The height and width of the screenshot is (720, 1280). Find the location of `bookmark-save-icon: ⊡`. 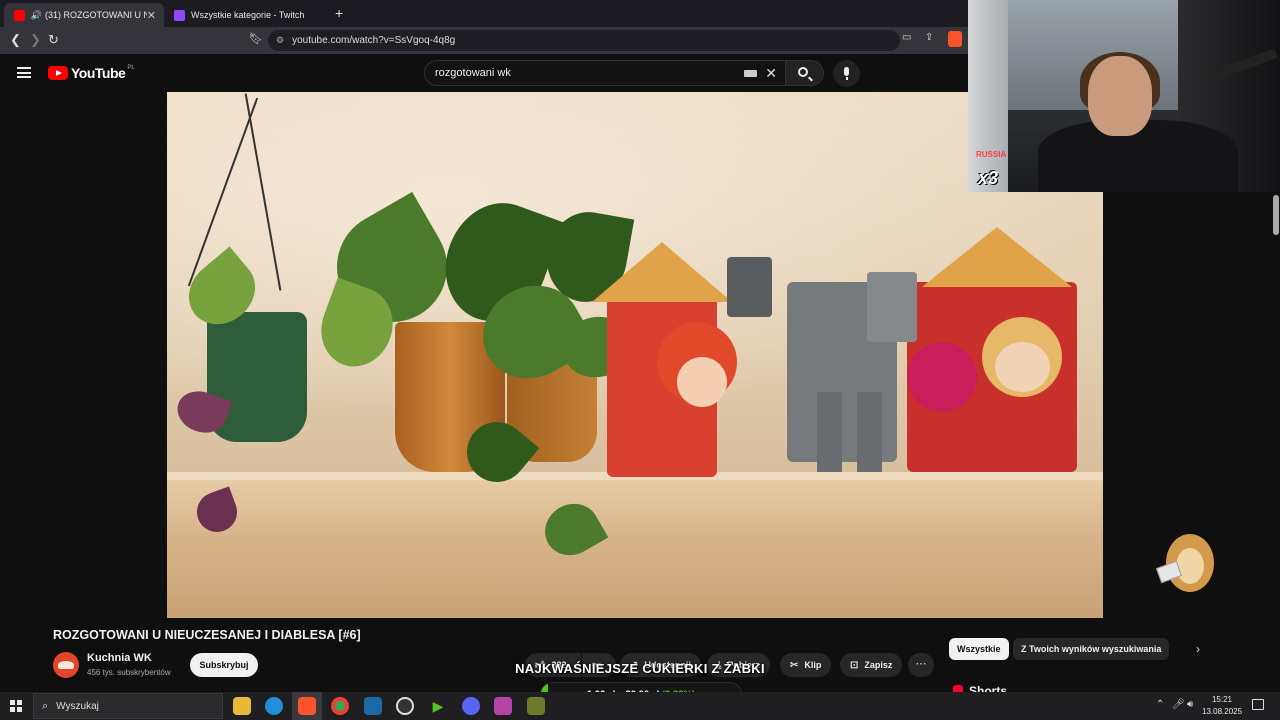

bookmark-save-icon: ⊡ is located at coordinates (854, 665).